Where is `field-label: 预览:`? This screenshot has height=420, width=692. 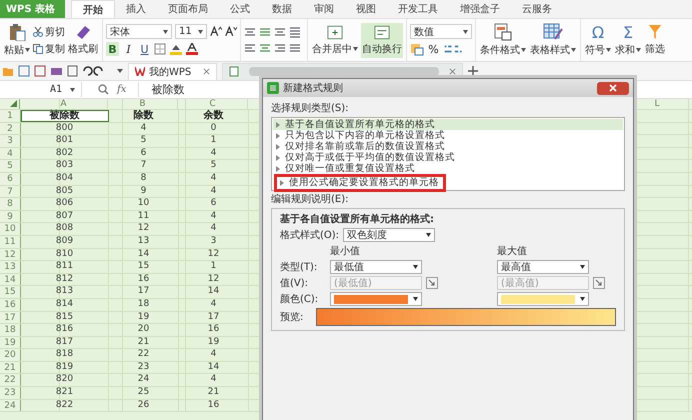 field-label: 预览: is located at coordinates (292, 317).